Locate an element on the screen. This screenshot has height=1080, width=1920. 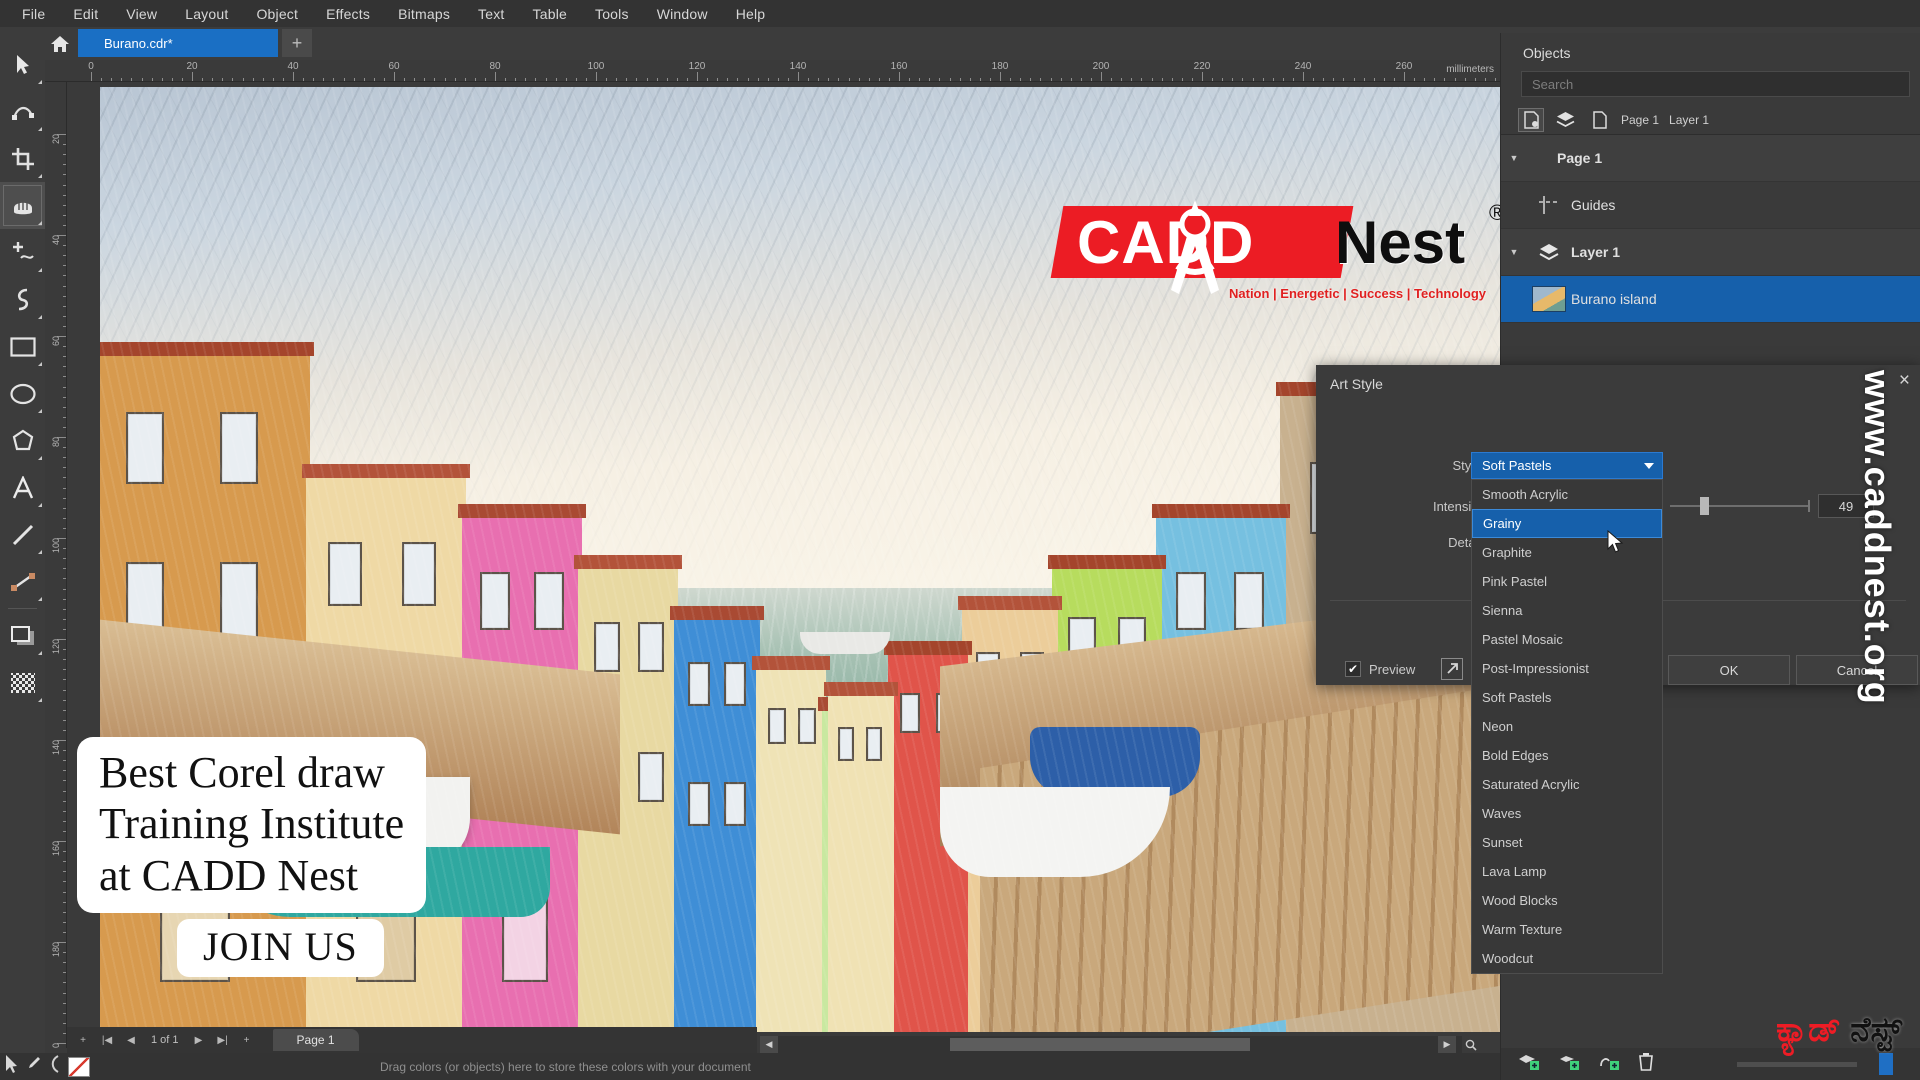
horizontal-scroll-thumb is located at coordinates (1100, 1044).